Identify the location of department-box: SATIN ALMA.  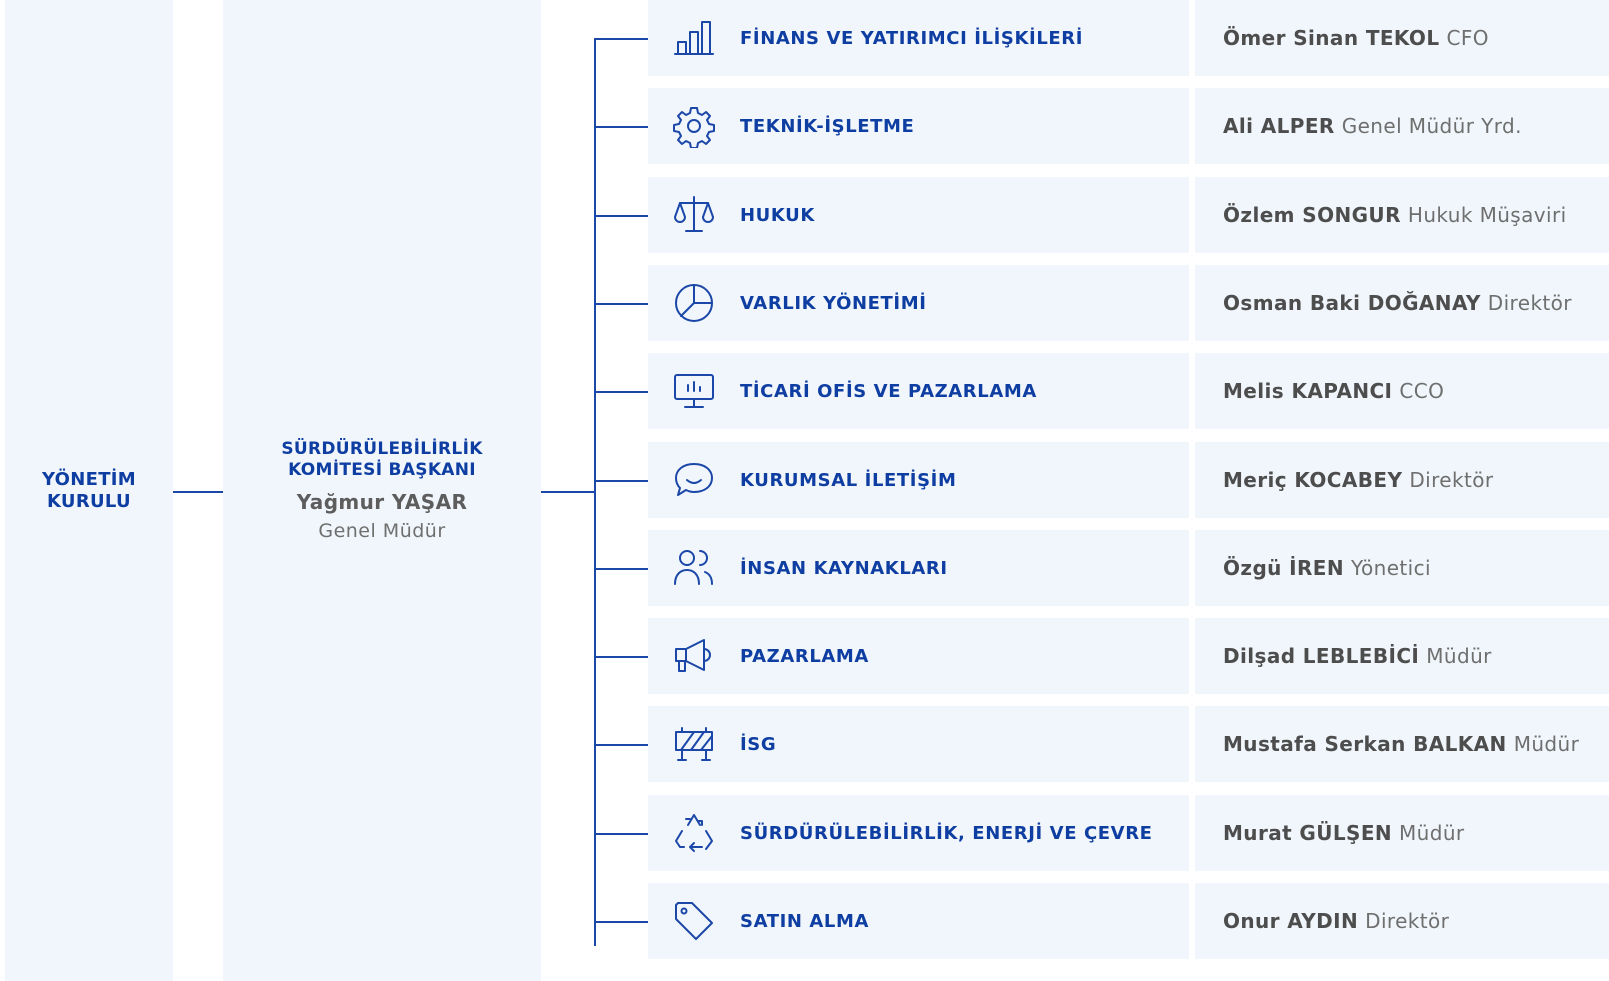
(918, 921).